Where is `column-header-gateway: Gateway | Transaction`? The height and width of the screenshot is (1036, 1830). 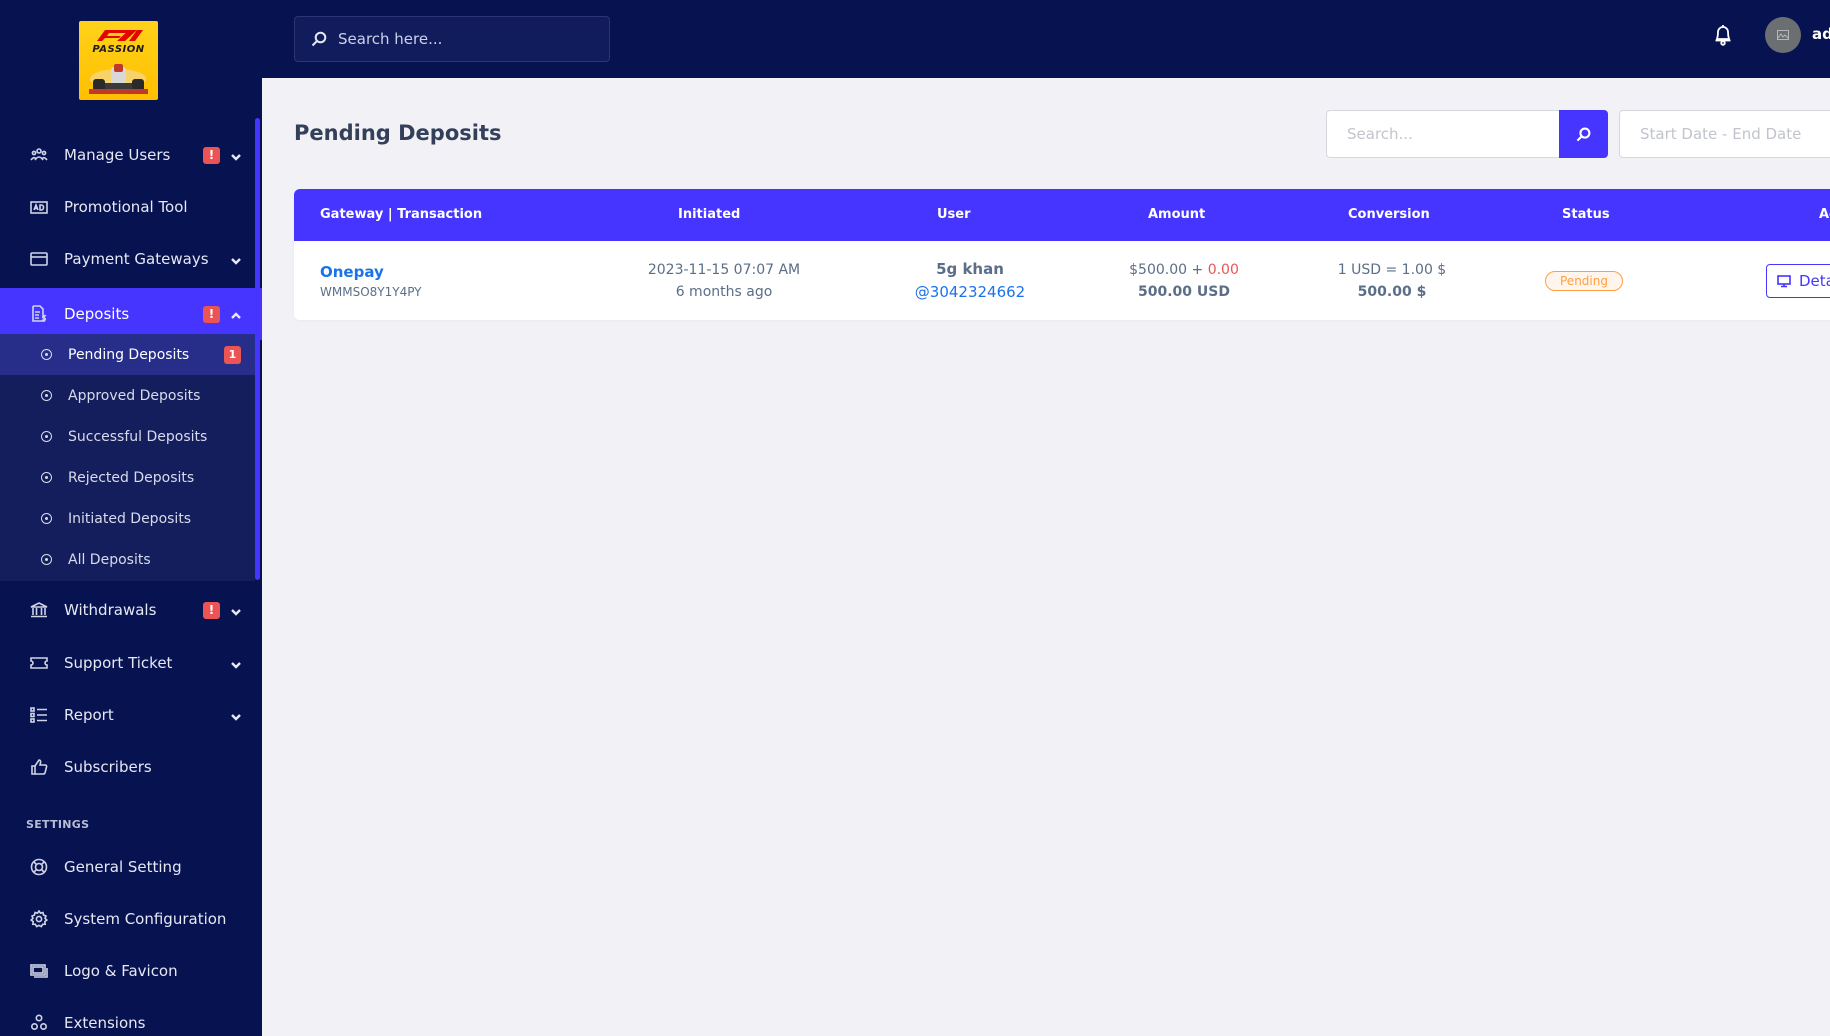 column-header-gateway: Gateway | Transaction is located at coordinates (401, 214).